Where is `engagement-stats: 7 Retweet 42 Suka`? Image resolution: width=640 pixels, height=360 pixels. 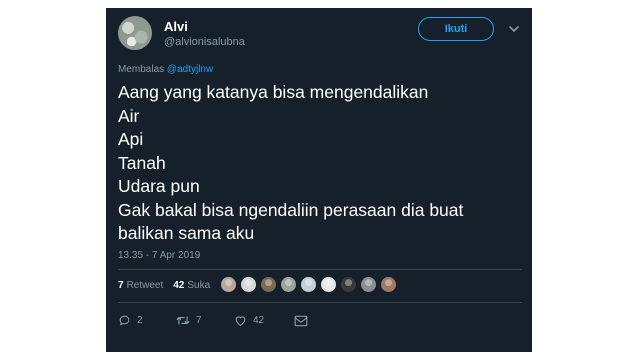 engagement-stats: 7 Retweet 42 Suka is located at coordinates (164, 285).